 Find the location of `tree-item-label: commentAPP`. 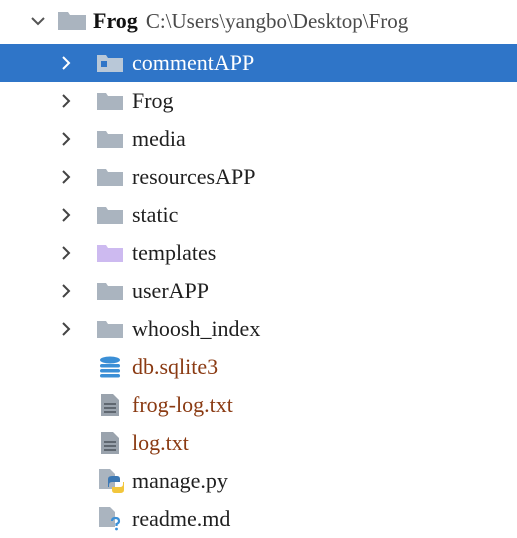

tree-item-label: commentAPP is located at coordinates (193, 62).